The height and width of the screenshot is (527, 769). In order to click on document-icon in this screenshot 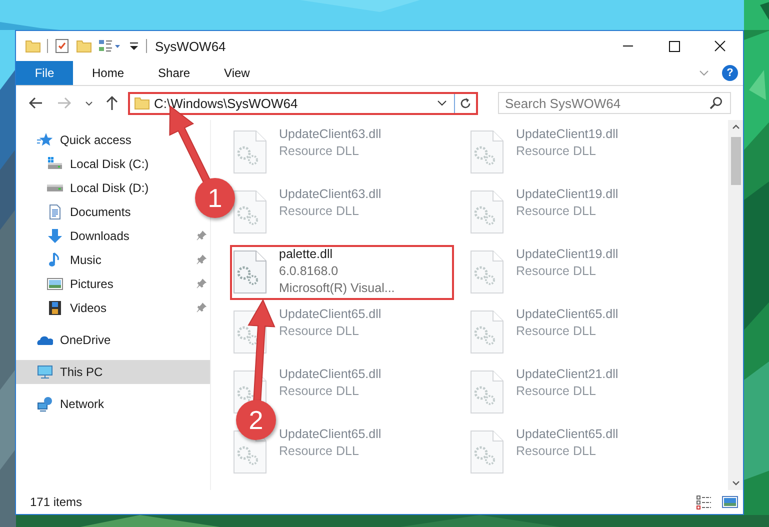, I will do `click(55, 212)`.